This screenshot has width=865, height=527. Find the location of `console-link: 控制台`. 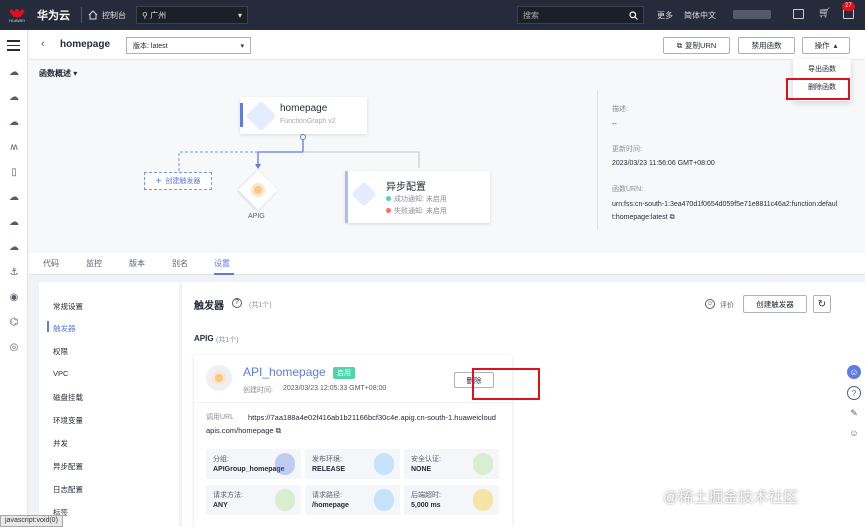

console-link: 控制台 is located at coordinates (107, 15).